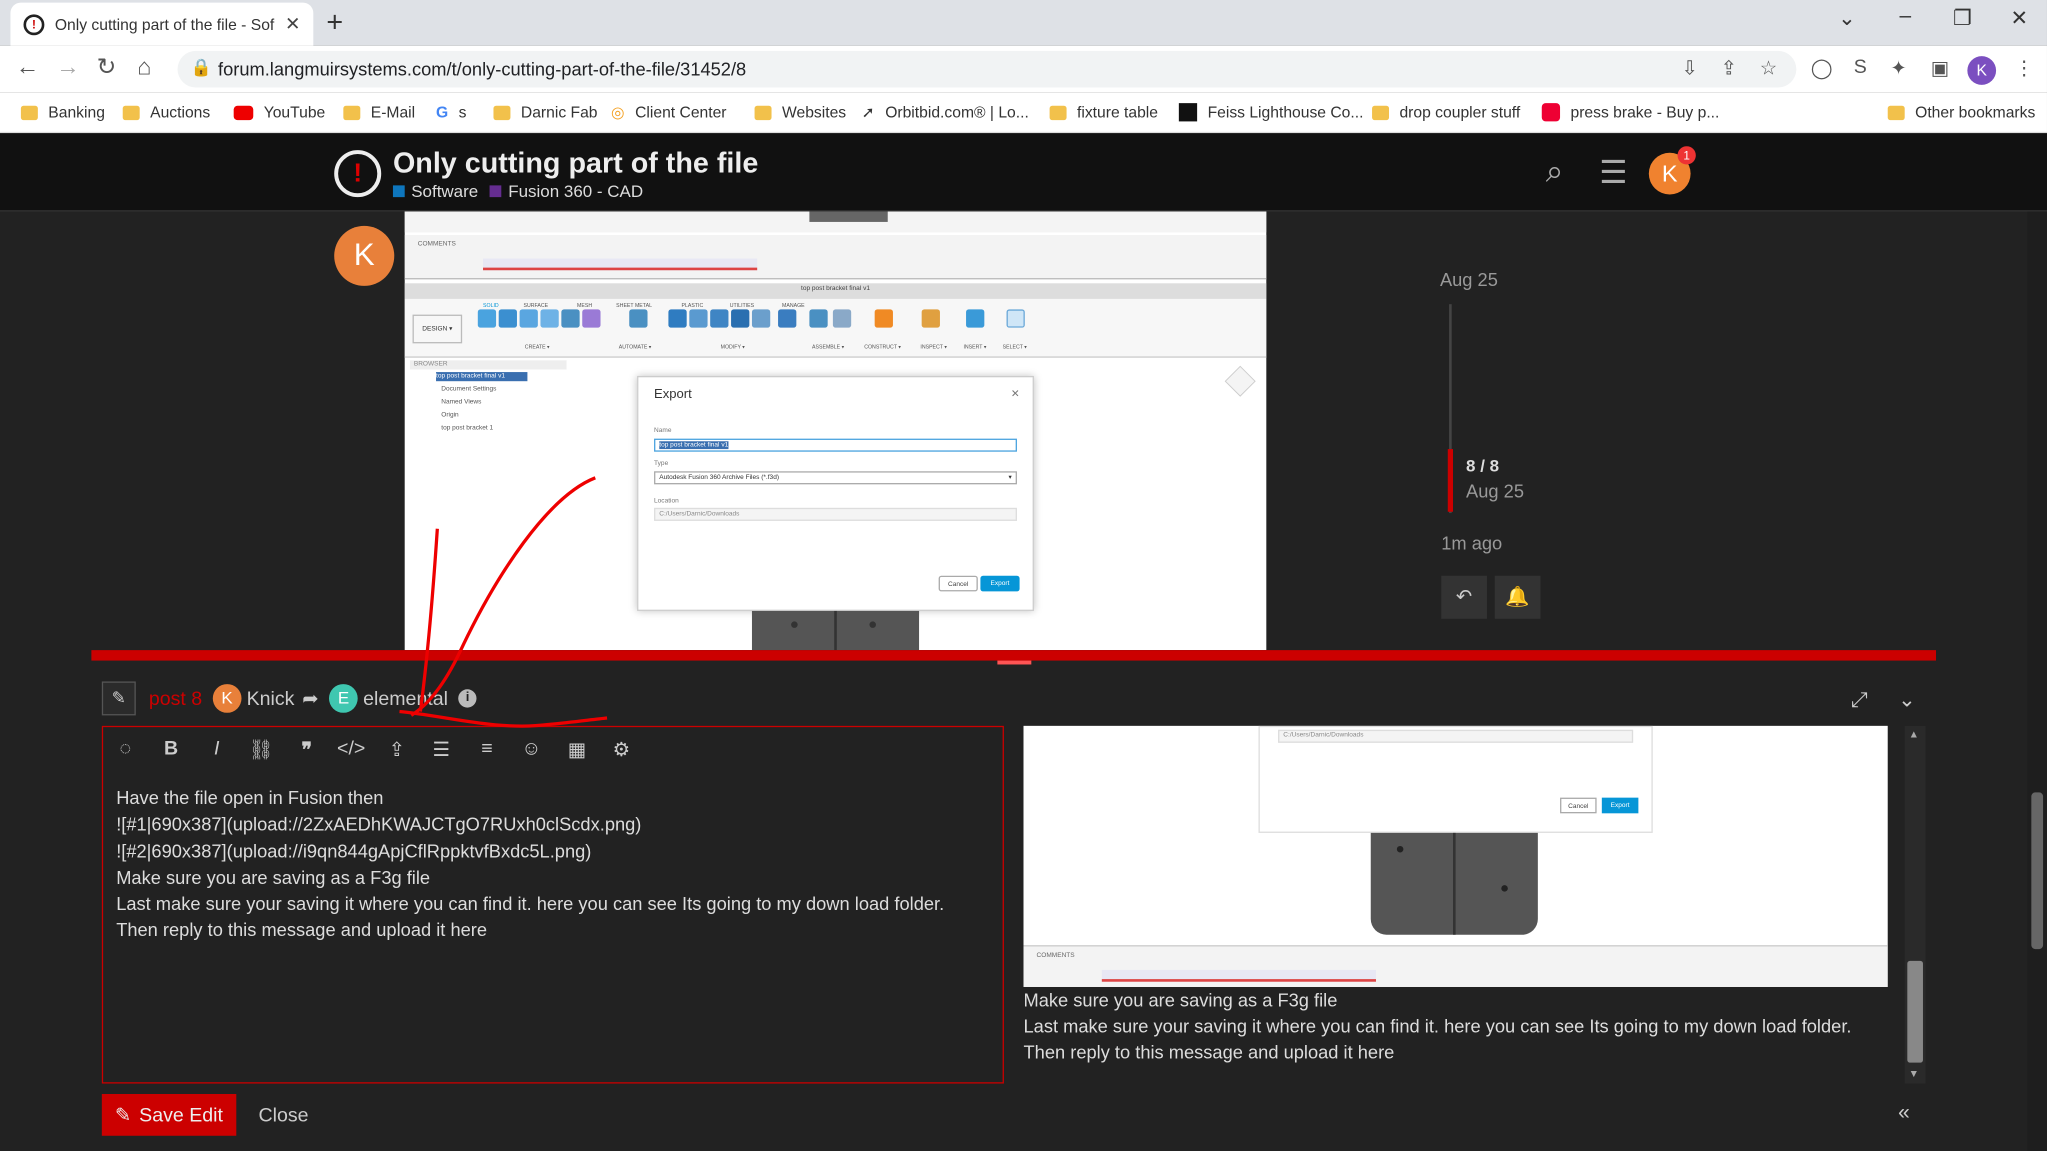  Describe the element at coordinates (144, 67) in the screenshot. I see `home-icon: ⌂` at that location.